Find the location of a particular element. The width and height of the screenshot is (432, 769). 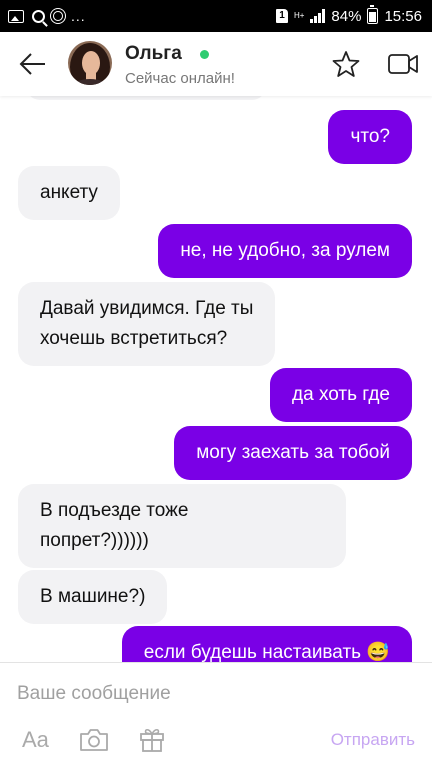

brightness-notification-icon is located at coordinates (58, 16).